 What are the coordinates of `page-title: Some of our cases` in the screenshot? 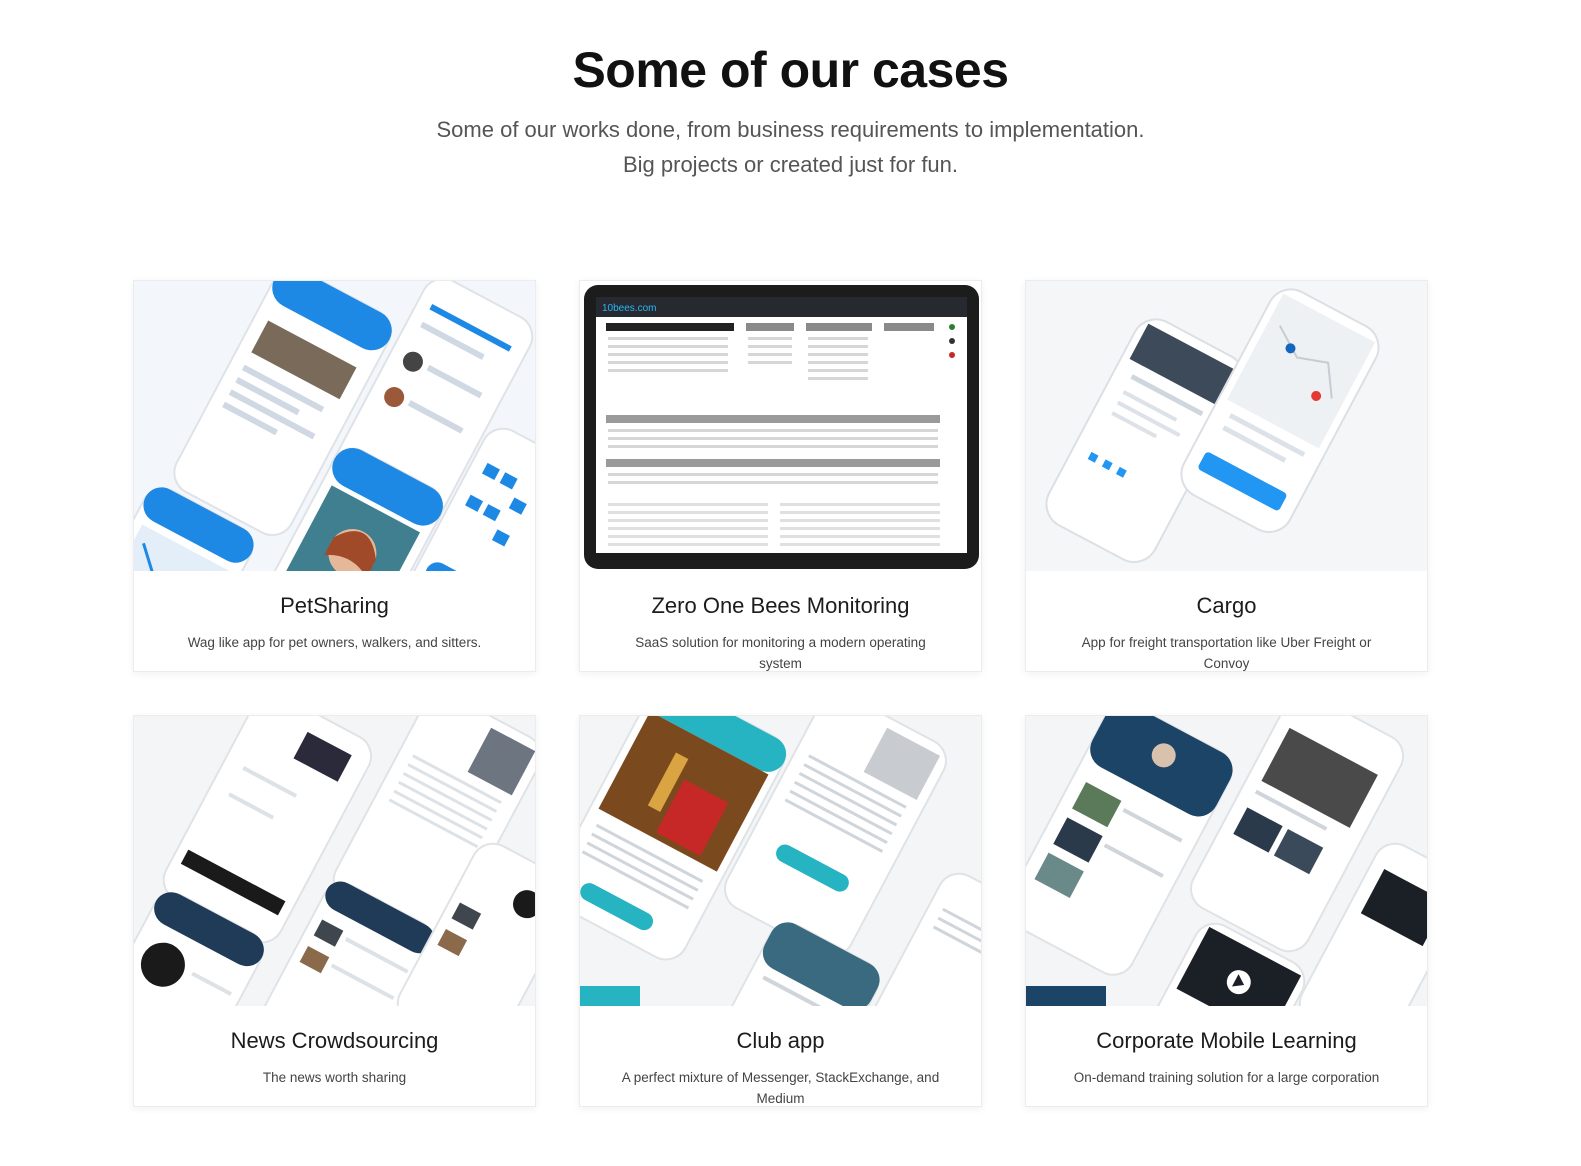 It's located at (790, 70).